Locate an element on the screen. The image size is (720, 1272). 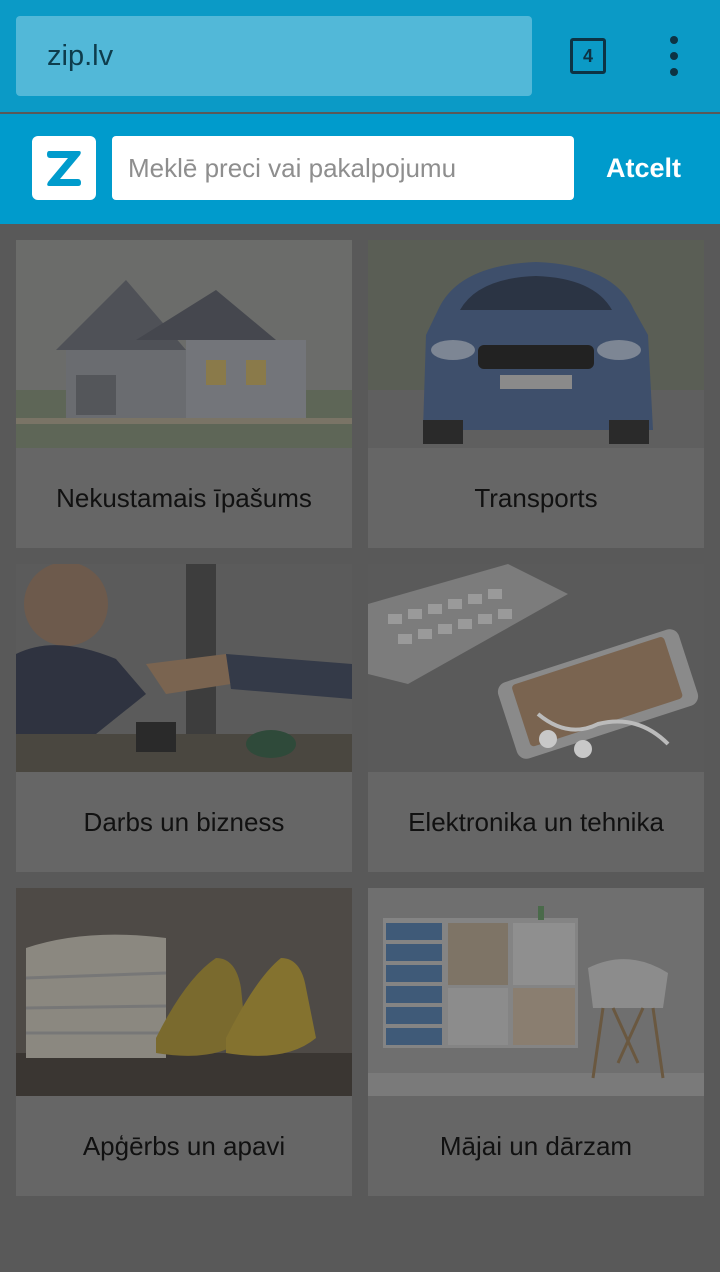
interior-image is located at coordinates (536, 992).